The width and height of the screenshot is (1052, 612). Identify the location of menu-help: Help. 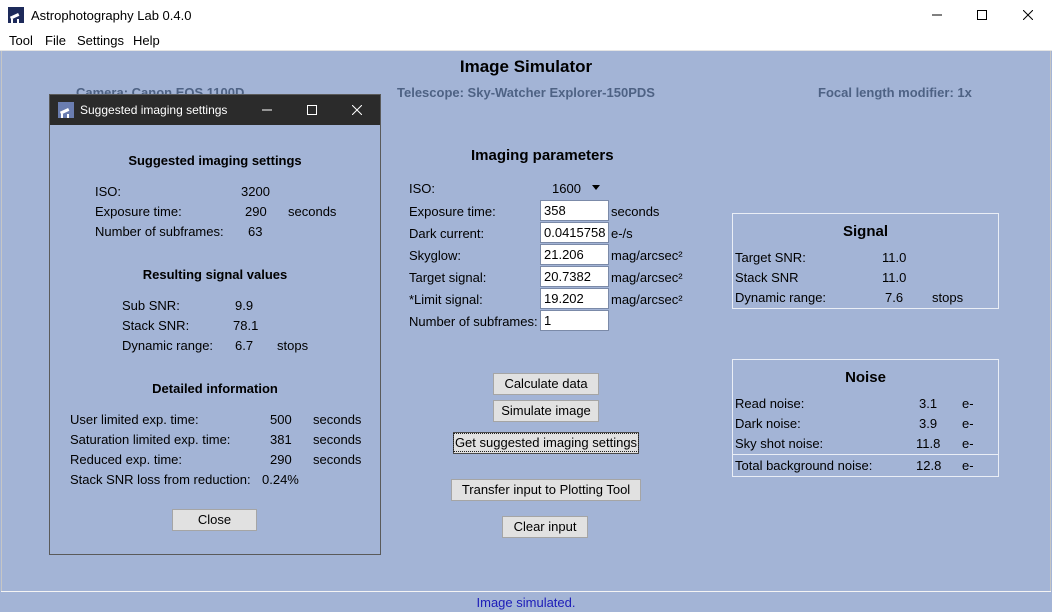
(146, 40).